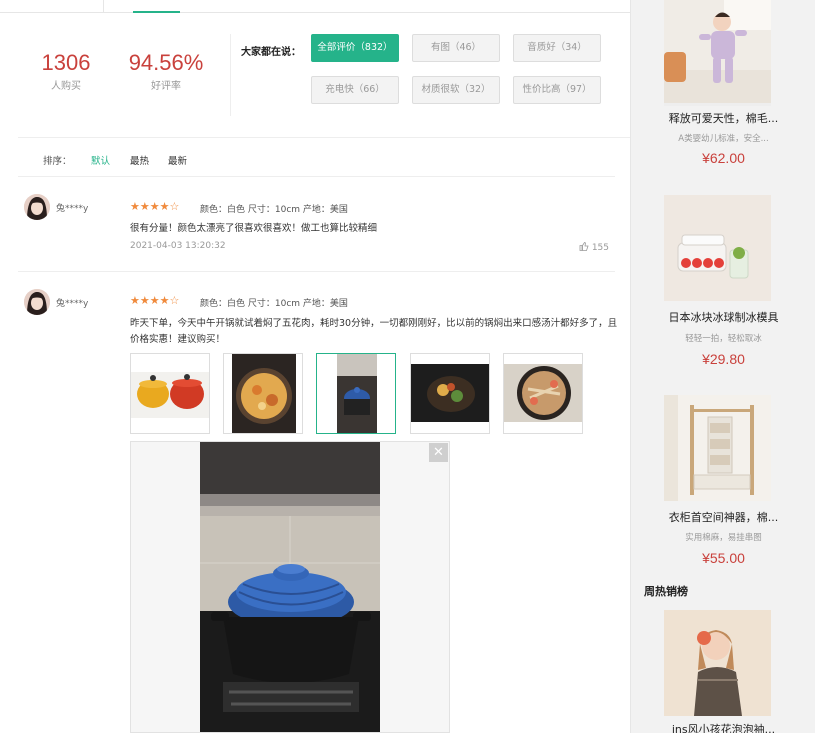 This screenshot has width=815, height=733. What do you see at coordinates (666, 591) in the screenshot?
I see `hot-list-title: 周热销榜` at bounding box center [666, 591].